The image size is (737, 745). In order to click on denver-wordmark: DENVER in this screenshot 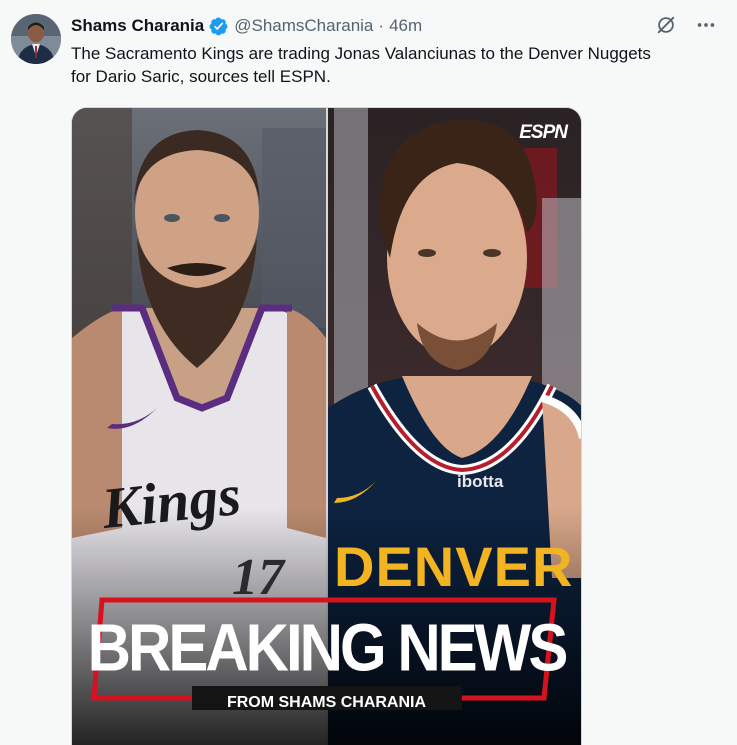, I will do `click(454, 566)`.